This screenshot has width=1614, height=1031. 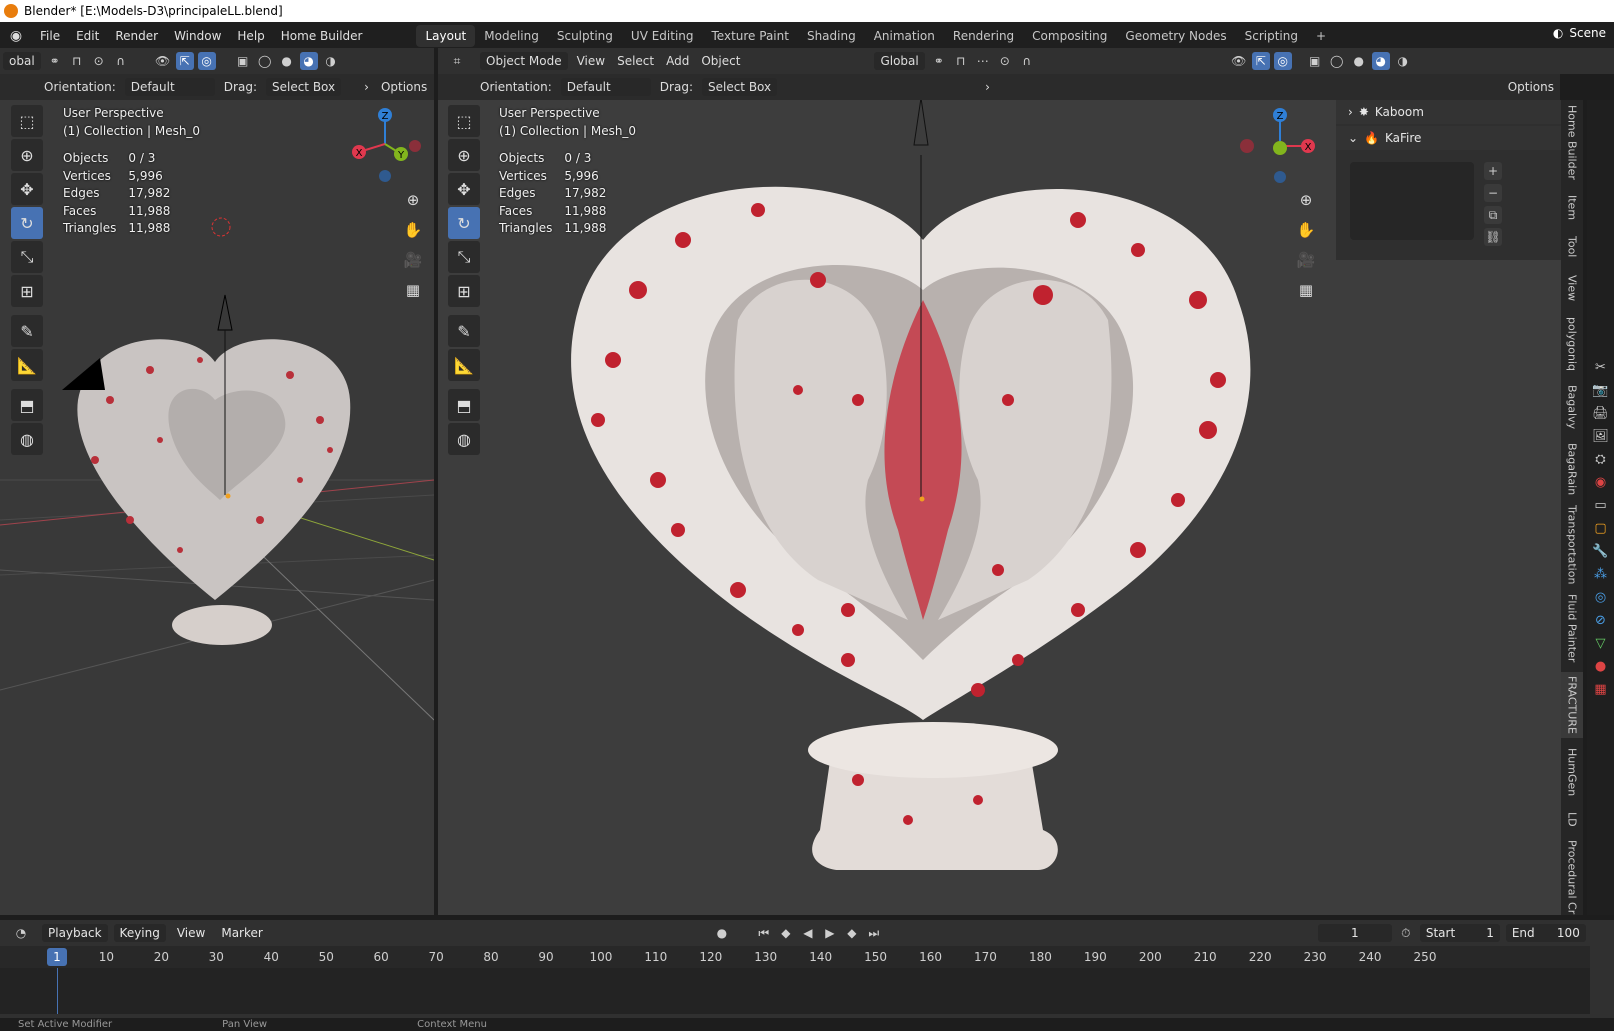 What do you see at coordinates (163, 61) in the screenshot?
I see `visibility-icon: 👁` at bounding box center [163, 61].